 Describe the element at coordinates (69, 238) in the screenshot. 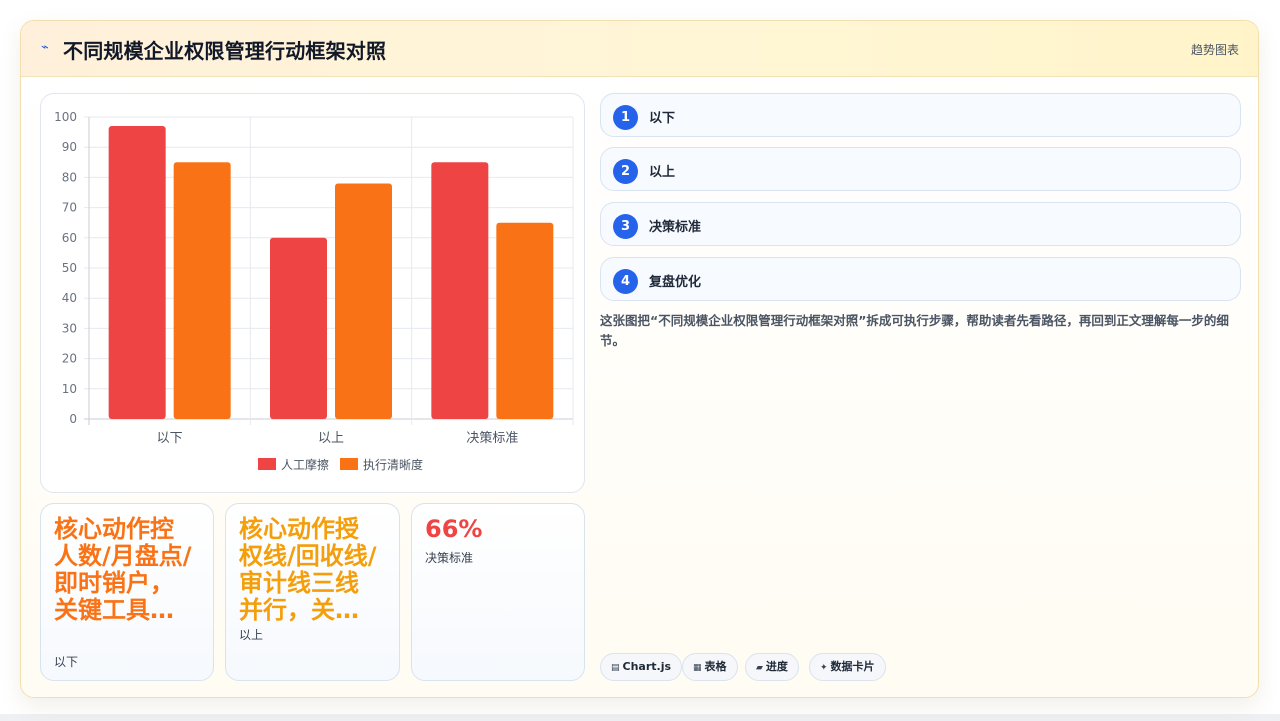

I see `y-tick-label: 60` at that location.